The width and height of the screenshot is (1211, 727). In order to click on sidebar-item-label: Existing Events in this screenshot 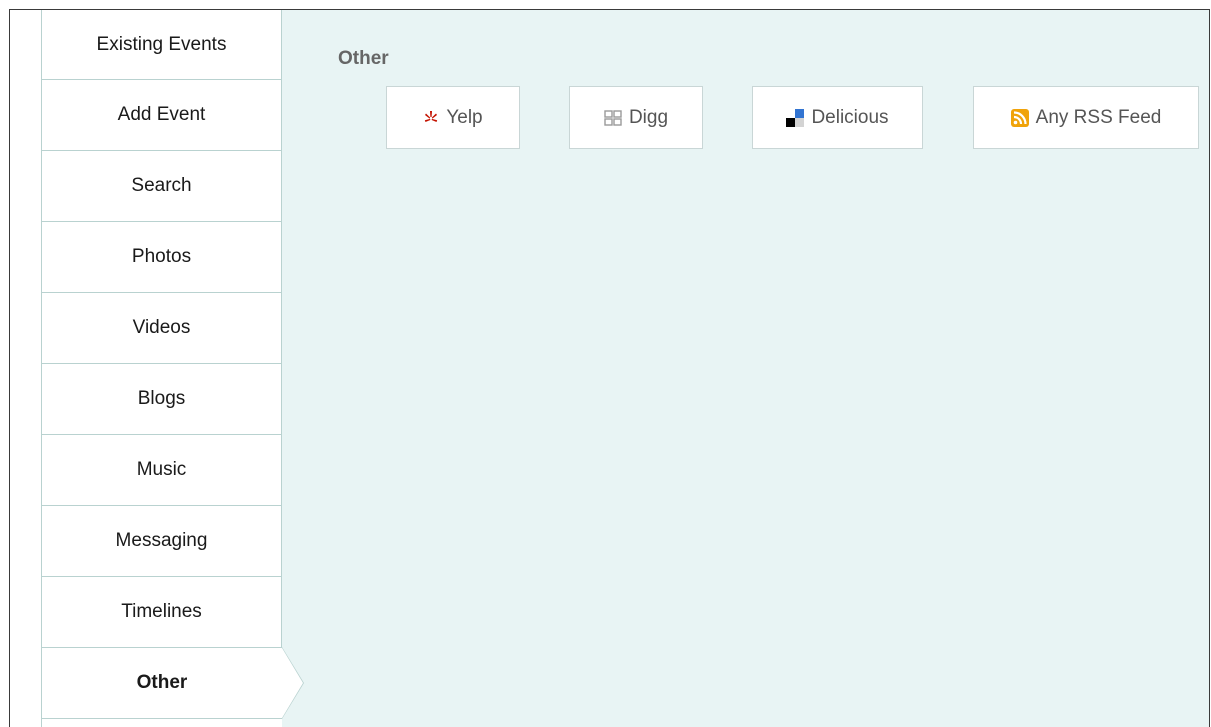, I will do `click(161, 44)`.